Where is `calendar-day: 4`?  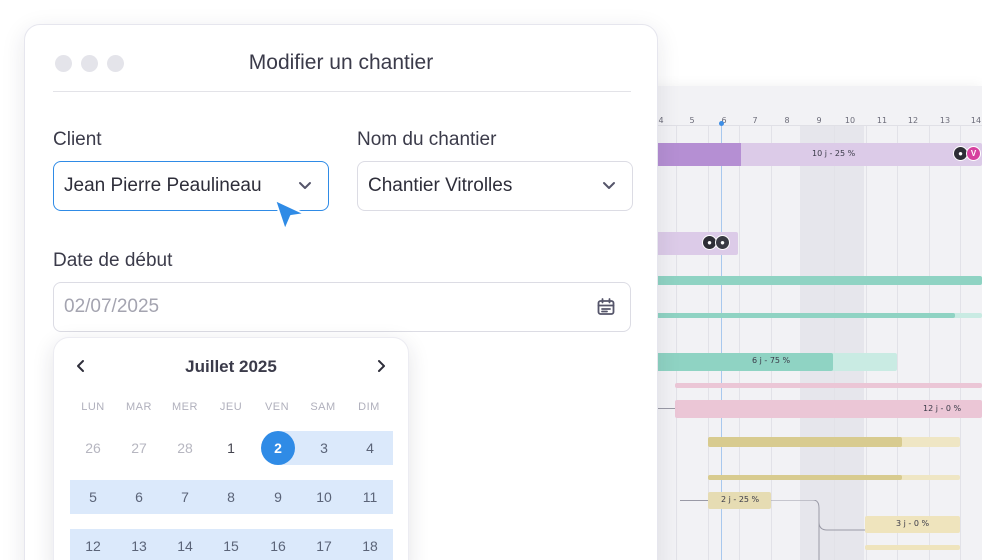
calendar-day: 4 is located at coordinates (370, 448).